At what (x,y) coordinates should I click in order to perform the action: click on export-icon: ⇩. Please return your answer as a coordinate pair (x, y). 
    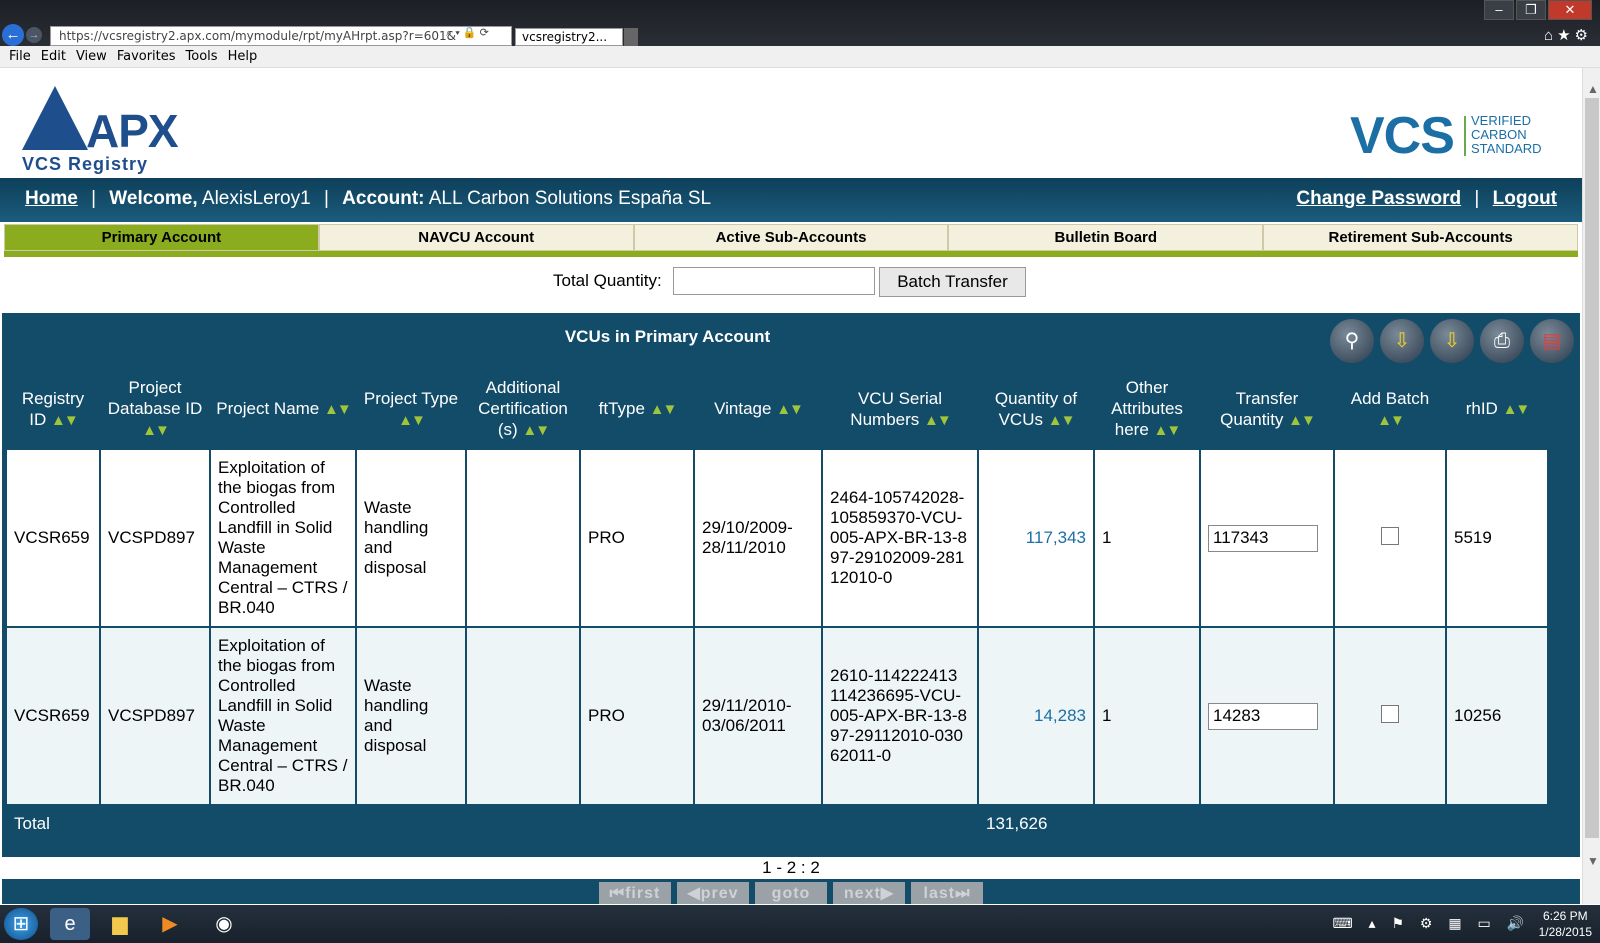
    Looking at the image, I should click on (1452, 341).